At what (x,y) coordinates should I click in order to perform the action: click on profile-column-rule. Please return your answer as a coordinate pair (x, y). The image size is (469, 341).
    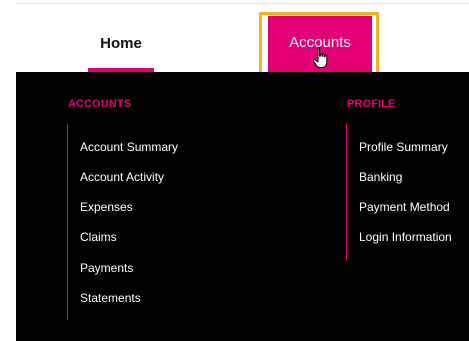
    Looking at the image, I should click on (346, 192).